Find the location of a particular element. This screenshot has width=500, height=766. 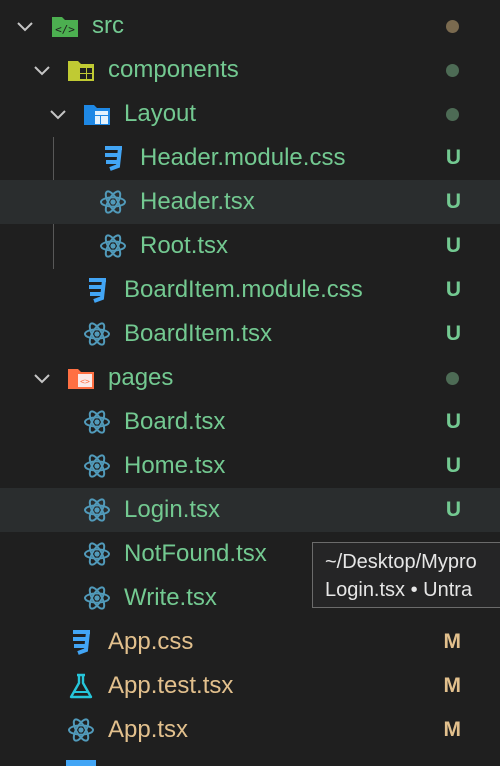

folder-pages-icon: <> is located at coordinates (81, 379).